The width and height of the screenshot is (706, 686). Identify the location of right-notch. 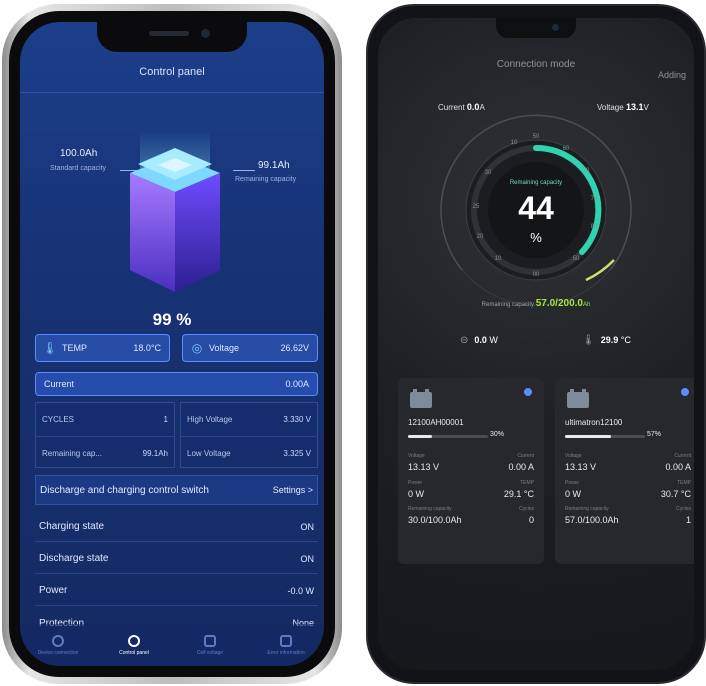
(536, 28).